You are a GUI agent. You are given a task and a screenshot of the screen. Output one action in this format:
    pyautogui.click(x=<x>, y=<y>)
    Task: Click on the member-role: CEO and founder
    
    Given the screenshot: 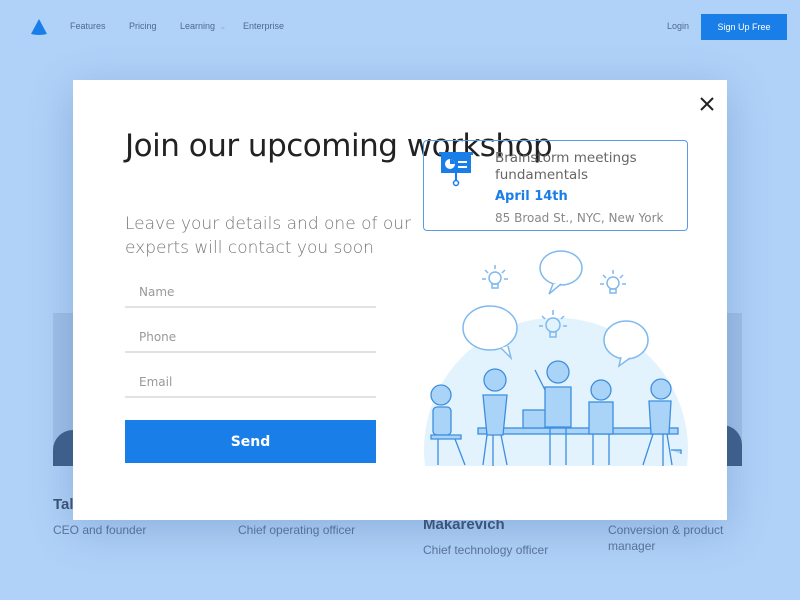 What is the action you would take?
    pyautogui.click(x=100, y=530)
    